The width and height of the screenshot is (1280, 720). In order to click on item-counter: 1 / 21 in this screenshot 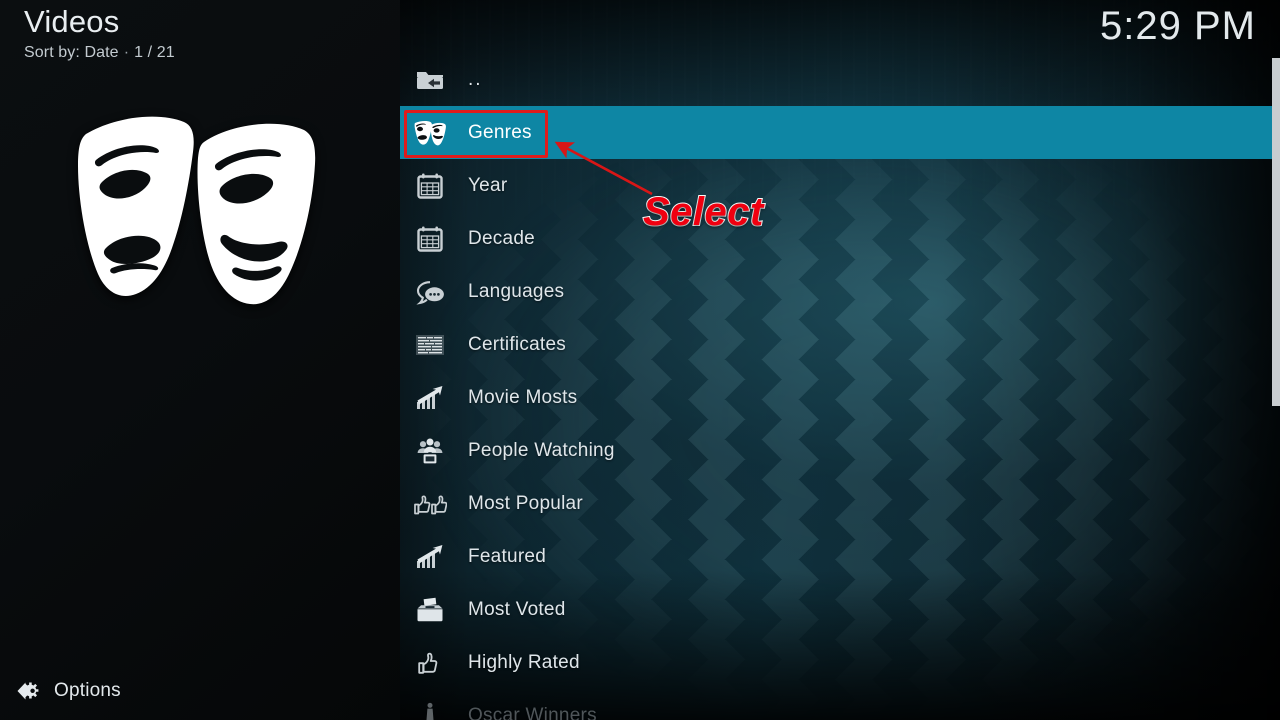, I will do `click(154, 52)`.